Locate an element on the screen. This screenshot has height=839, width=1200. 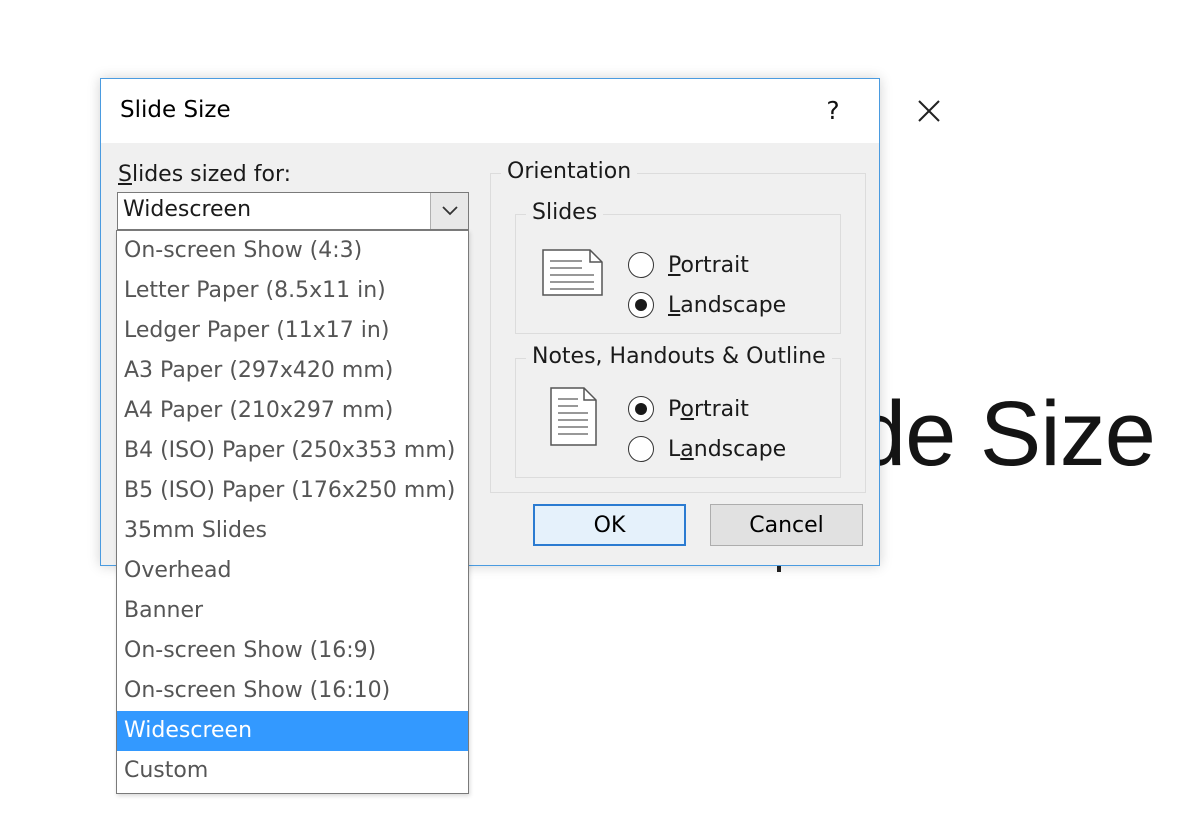
dropdown-option: B4 (ISO) Paper (250x353 mm) is located at coordinates (292, 451).